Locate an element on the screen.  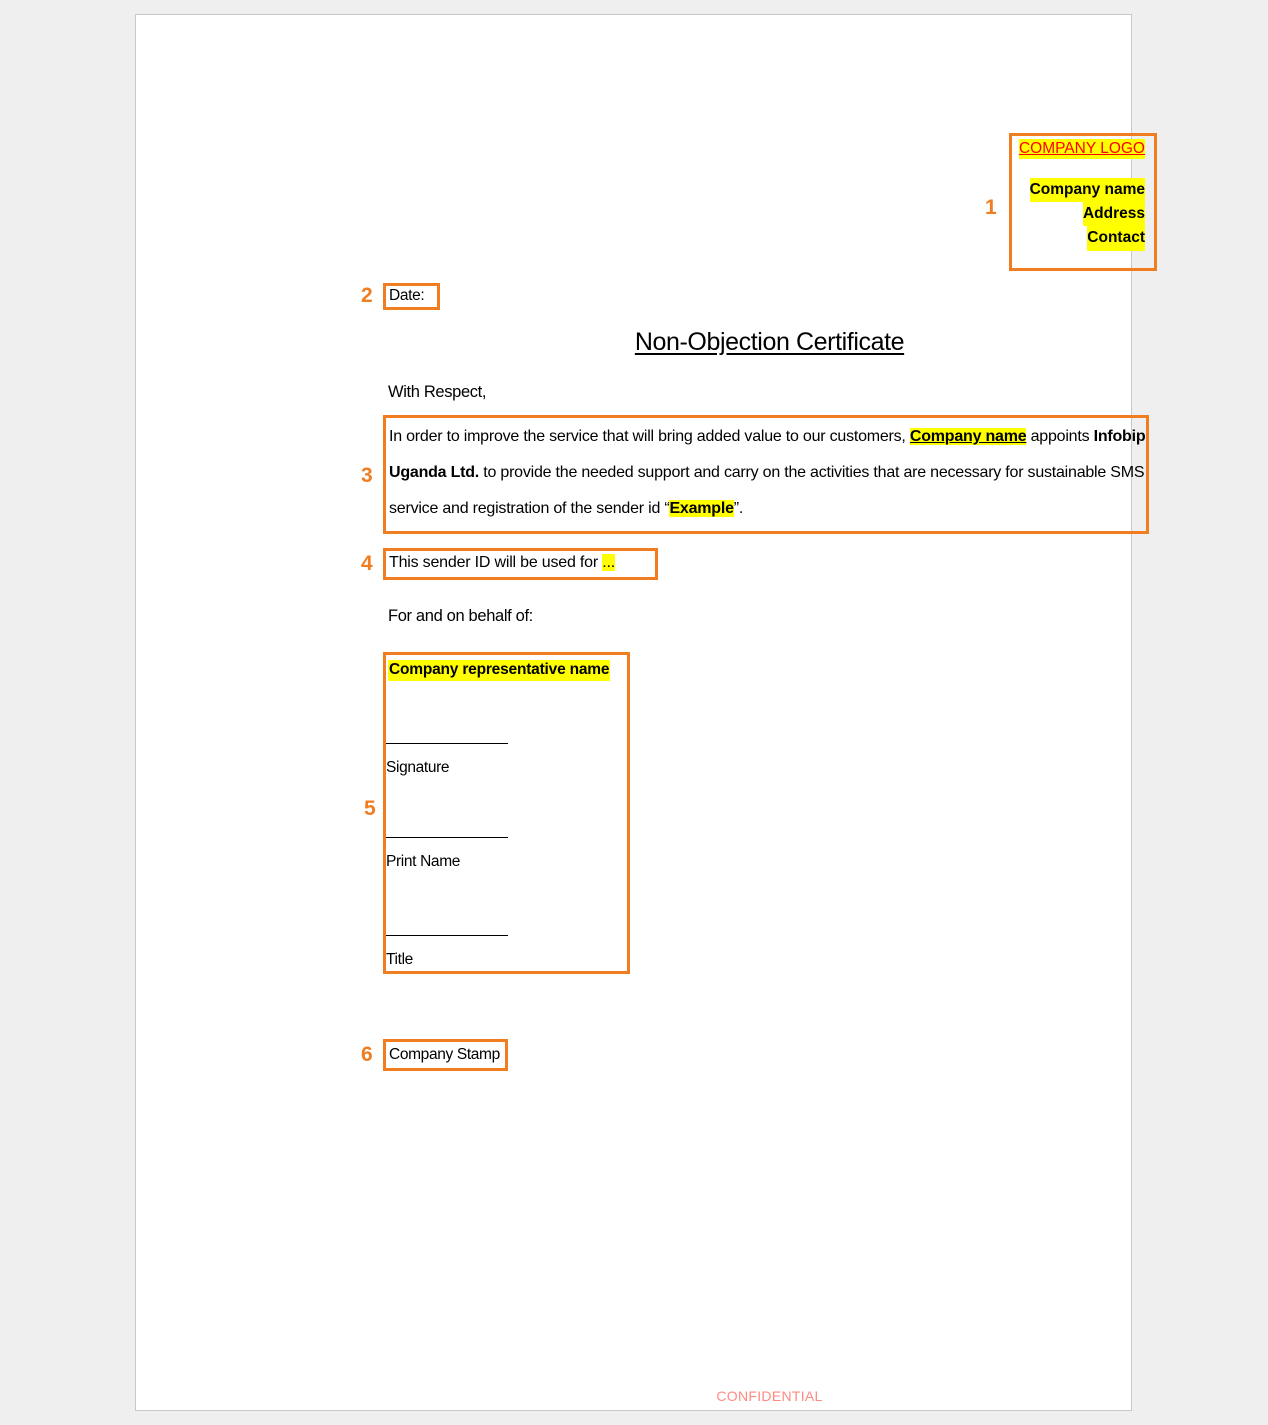
company-contact-row: Contact is located at coordinates (1080, 238).